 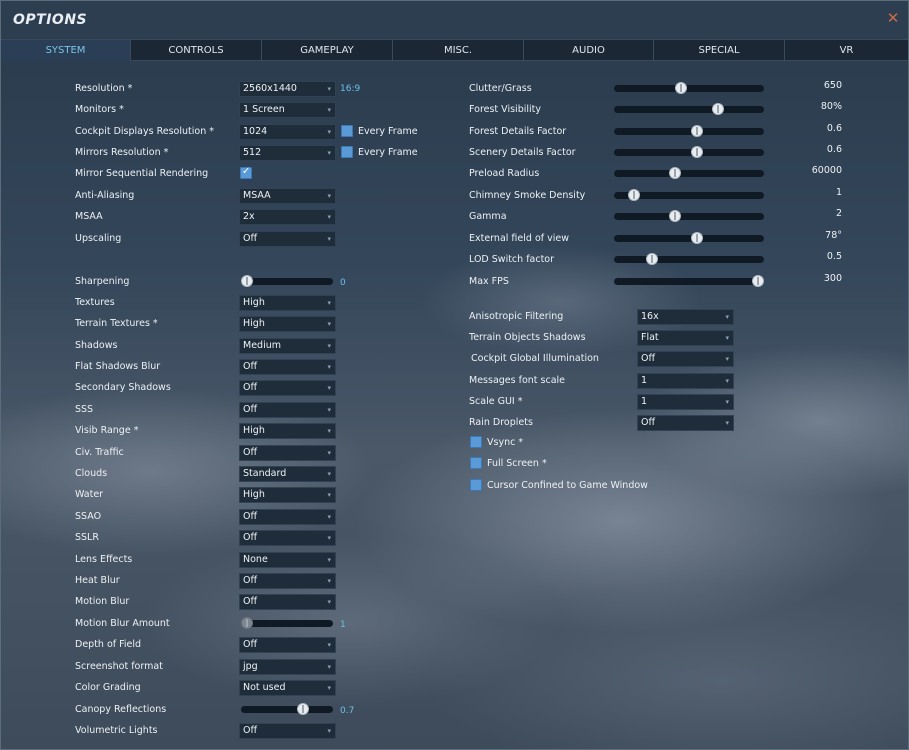 I want to click on color-grading-dropdown: Not used ▾, so click(x=287, y=688).